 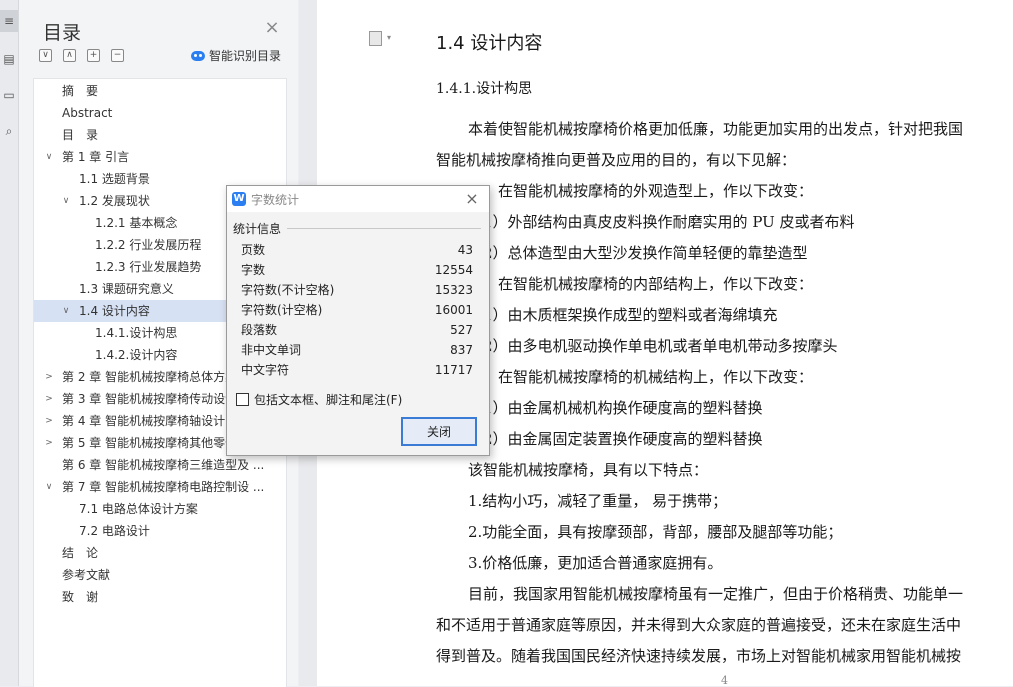 What do you see at coordinates (69, 55) in the screenshot?
I see `expand-level-icon: ∧` at bounding box center [69, 55].